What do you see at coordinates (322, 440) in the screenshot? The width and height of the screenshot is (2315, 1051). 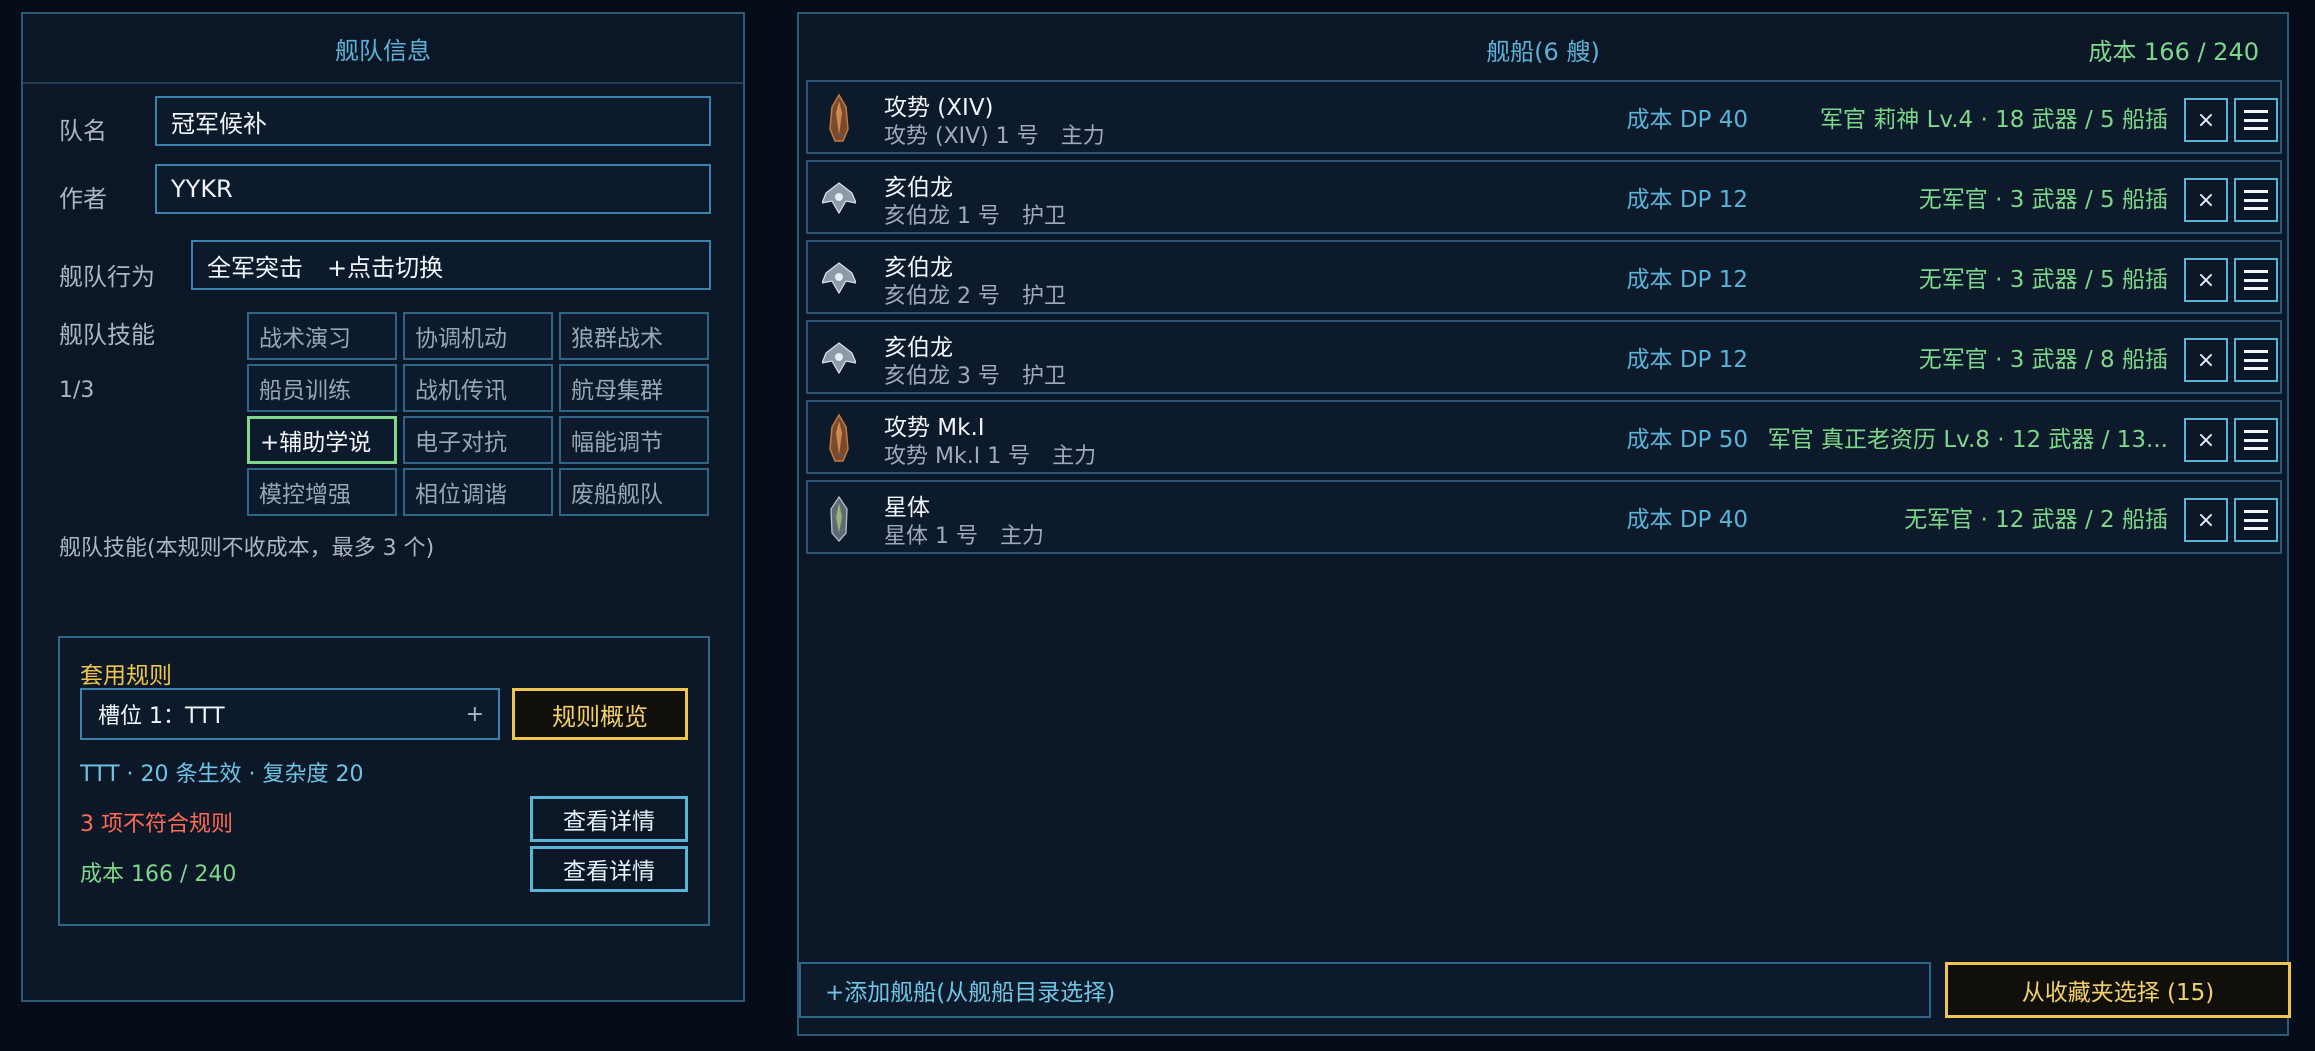 I see `skill-support-doctrine: +辅助学说` at bounding box center [322, 440].